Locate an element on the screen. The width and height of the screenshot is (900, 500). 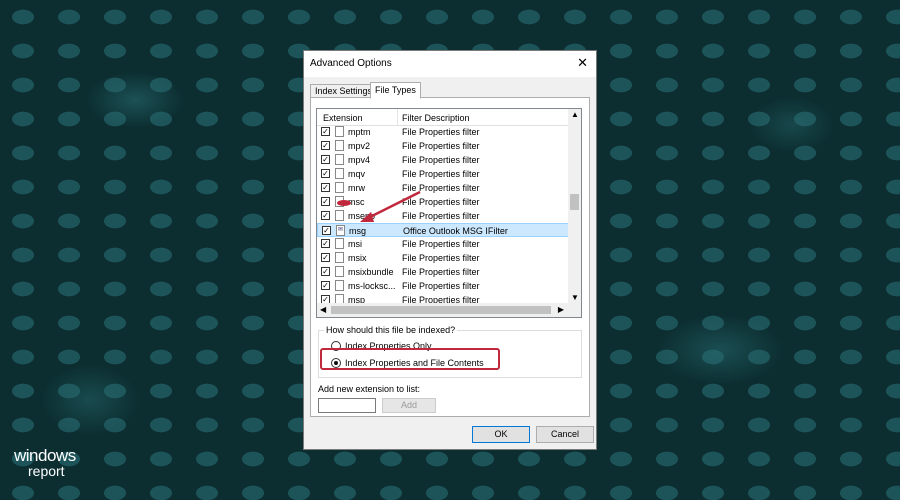
group-legend: How should this file be indexed? is located at coordinates (391, 330).